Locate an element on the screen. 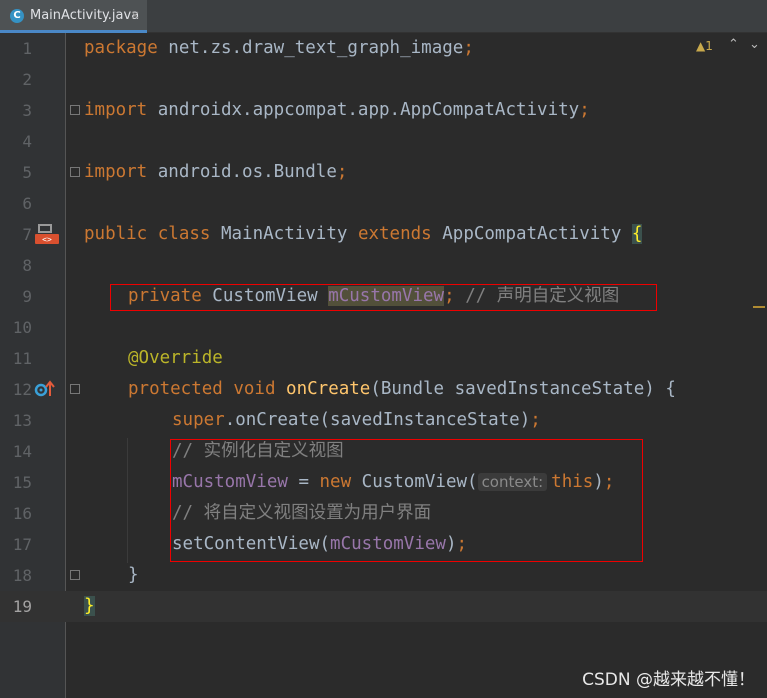 This screenshot has height=698, width=767. line-number: 17 is located at coordinates (22, 544).